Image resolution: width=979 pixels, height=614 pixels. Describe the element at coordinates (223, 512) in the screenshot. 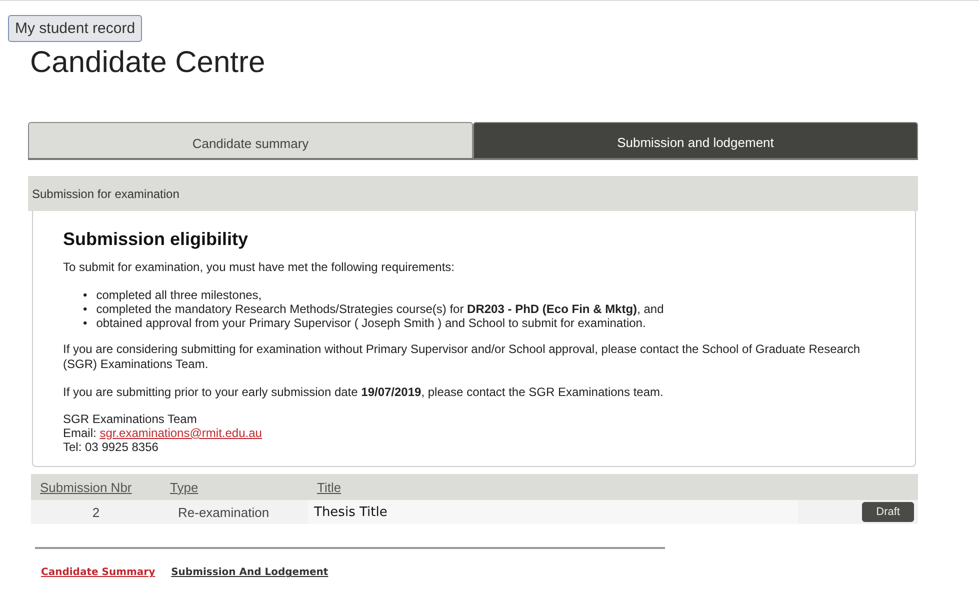

I see `table-cell-text: Re-examination` at that location.